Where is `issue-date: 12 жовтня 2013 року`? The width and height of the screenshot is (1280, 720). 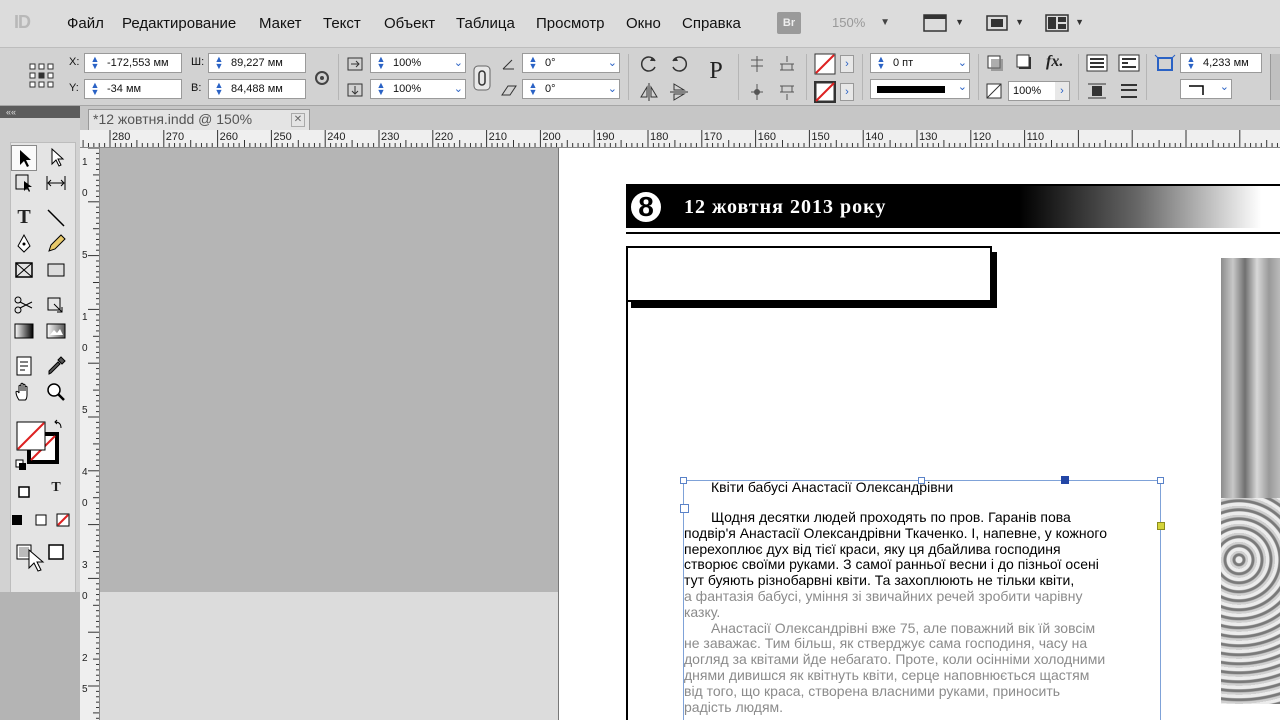
issue-date: 12 жовтня 2013 року is located at coordinates (785, 207).